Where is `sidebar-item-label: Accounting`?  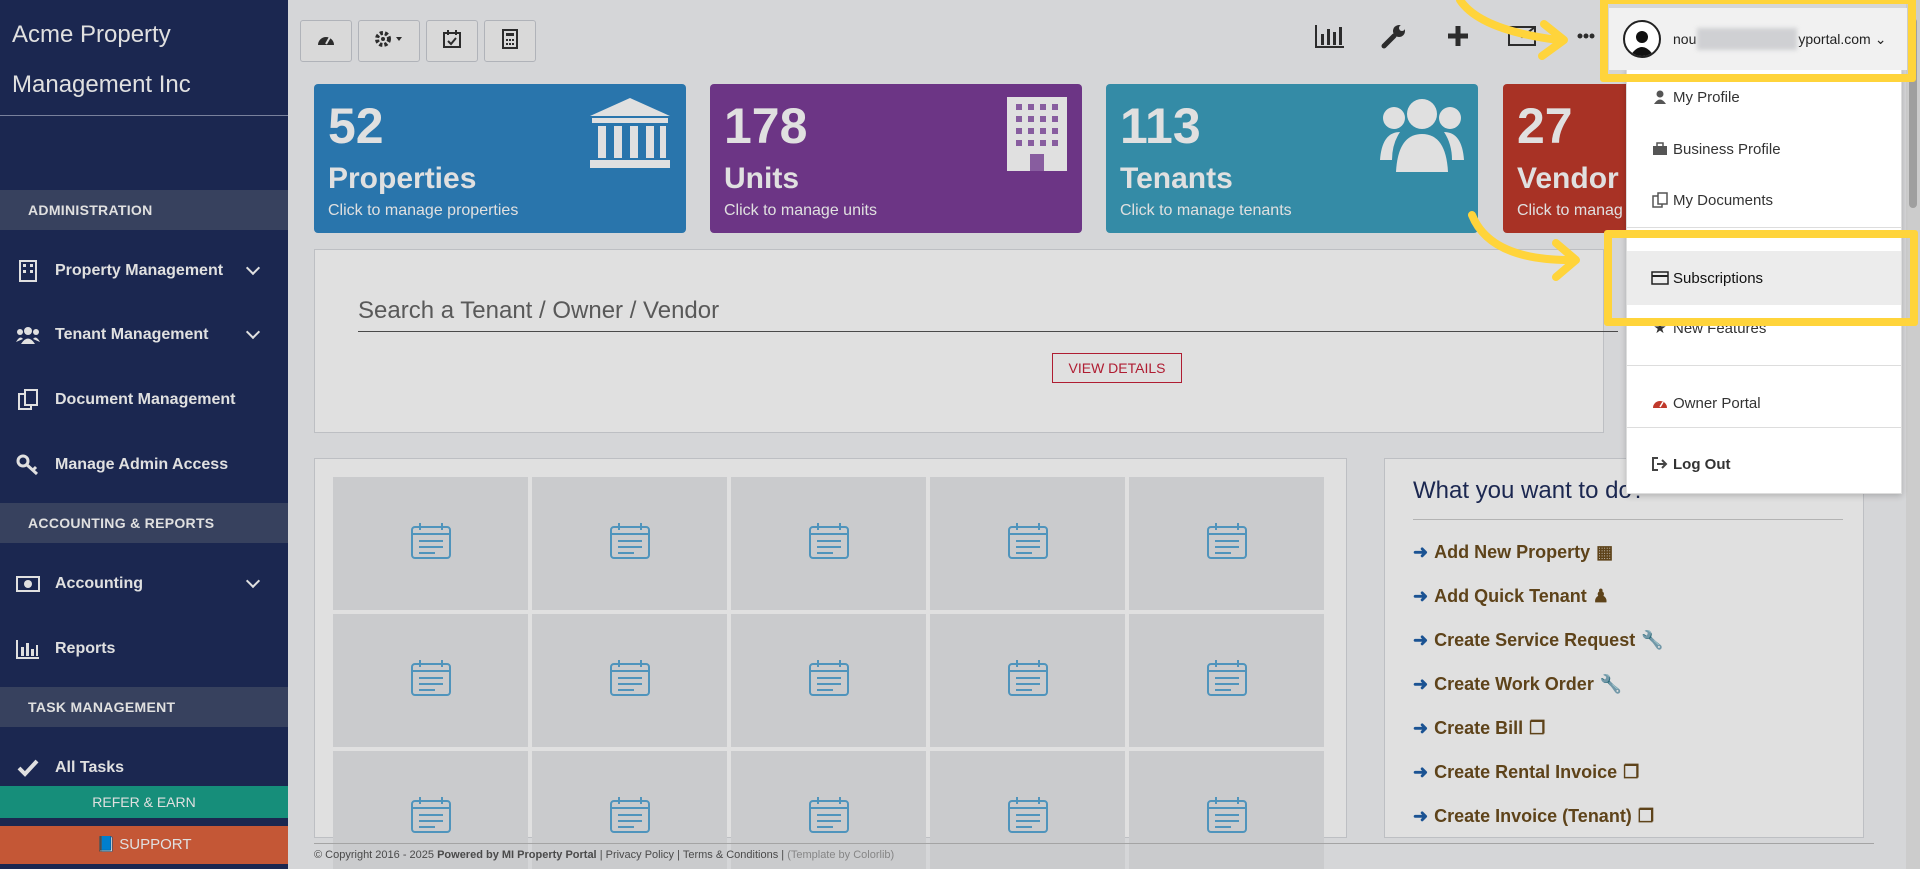 sidebar-item-label: Accounting is located at coordinates (99, 583).